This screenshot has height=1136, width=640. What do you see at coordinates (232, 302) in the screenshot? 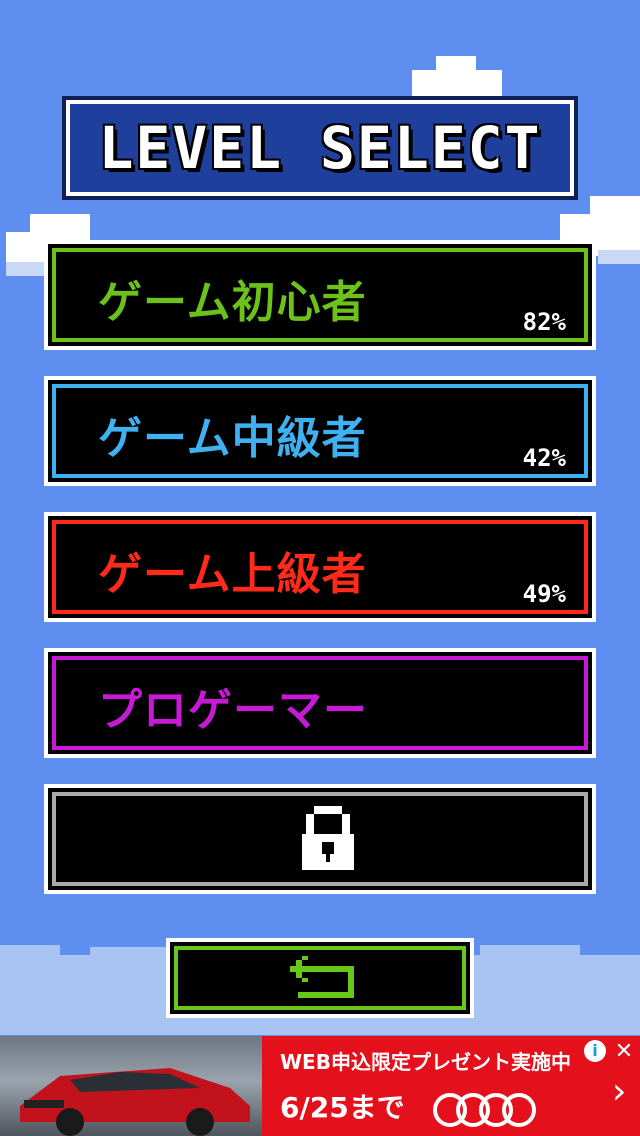
I see `level-beginner-label: ゲーム初心者` at bounding box center [232, 302].